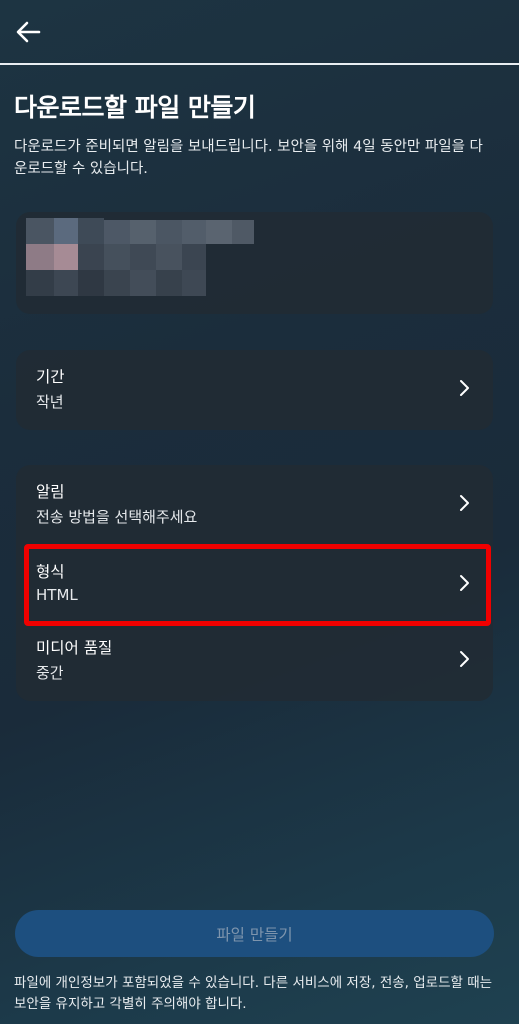  Describe the element at coordinates (254, 661) in the screenshot. I see `media-quality-row: 미디어 품질 중간` at that location.